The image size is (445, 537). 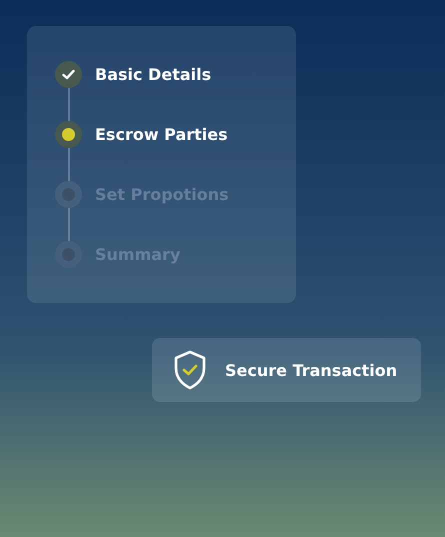 What do you see at coordinates (190, 370) in the screenshot?
I see `shield-check-icon` at bounding box center [190, 370].